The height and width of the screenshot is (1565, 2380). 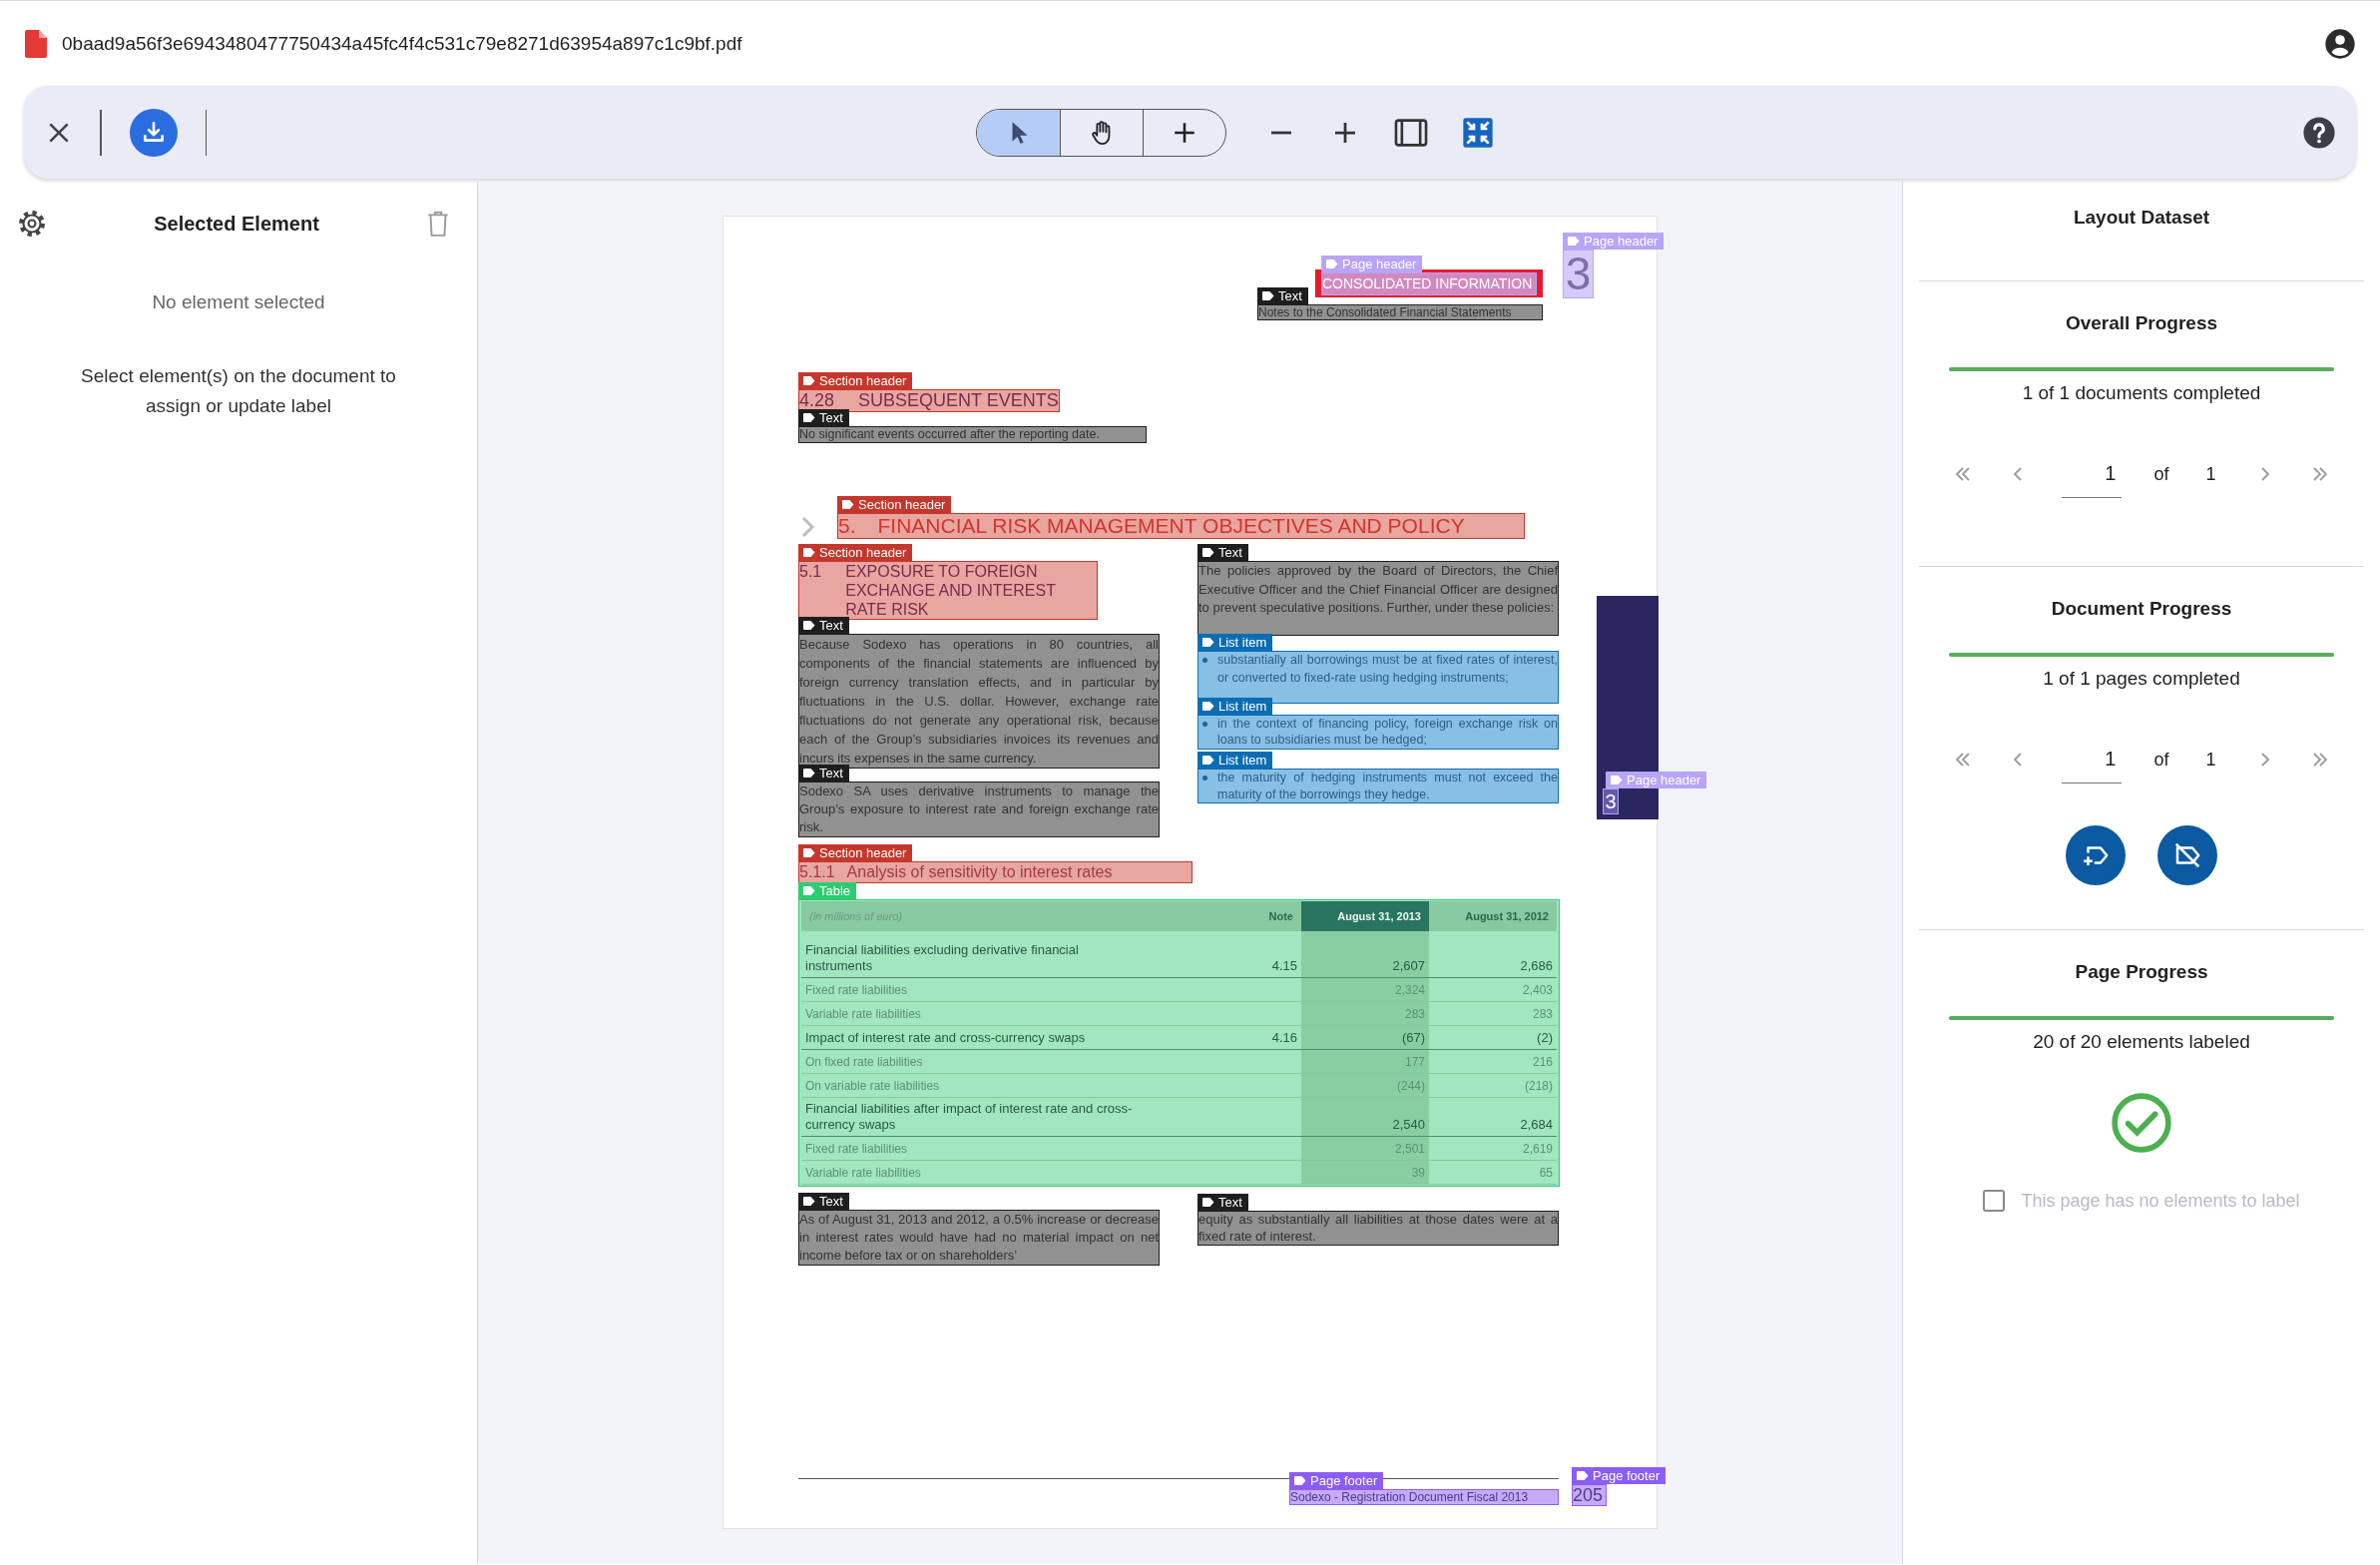 I want to click on table-cell: Impact of interest rate and cross-currency swaps, so click(x=970, y=1037).